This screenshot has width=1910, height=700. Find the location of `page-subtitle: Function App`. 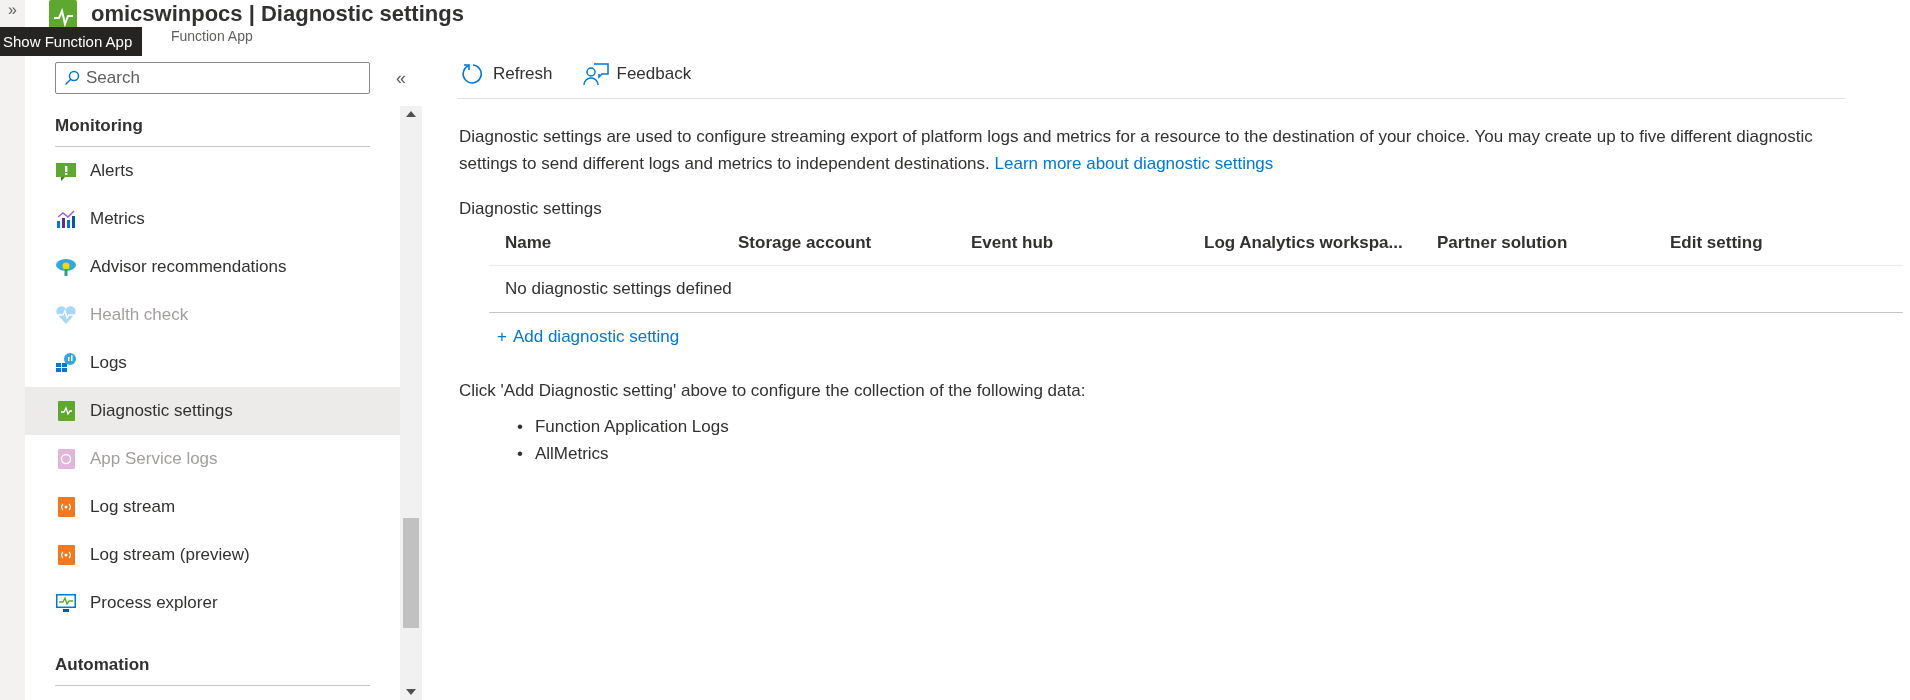

page-subtitle: Function App is located at coordinates (212, 36).